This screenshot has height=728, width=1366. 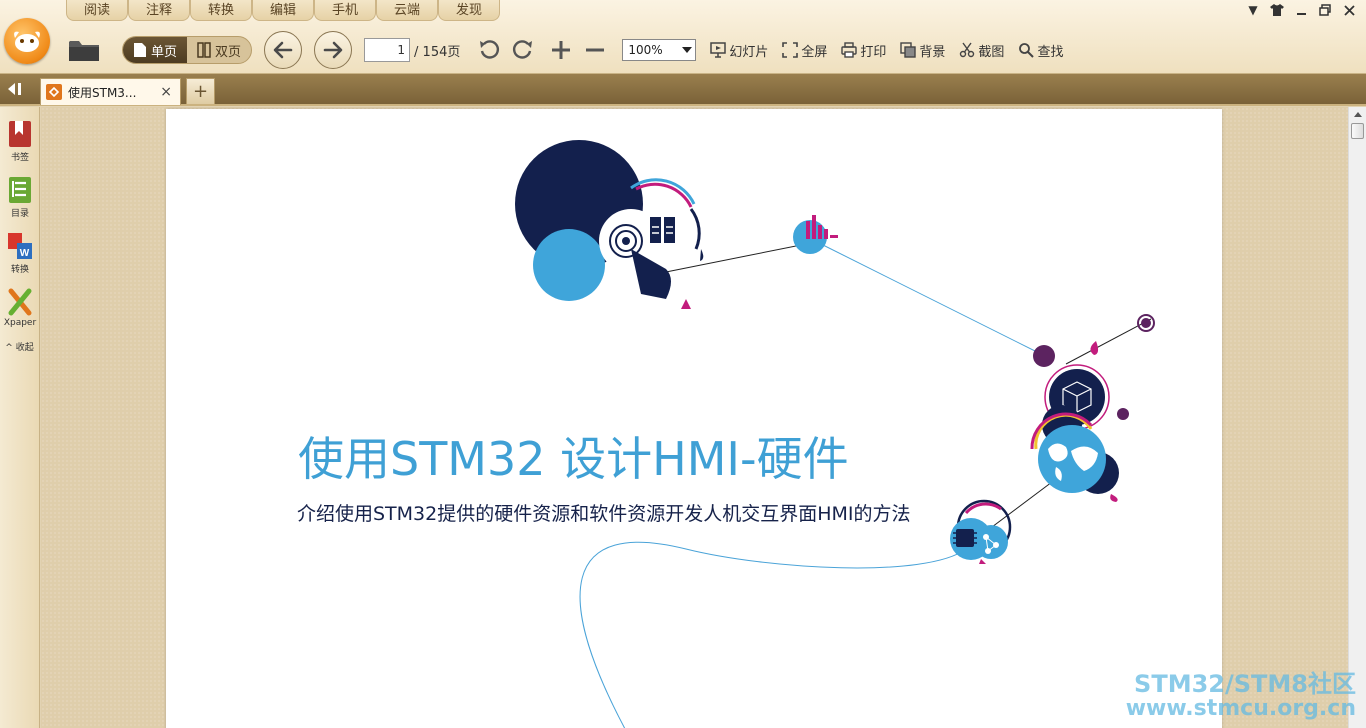 I want to click on collapse-left-icon, so click(x=14, y=89).